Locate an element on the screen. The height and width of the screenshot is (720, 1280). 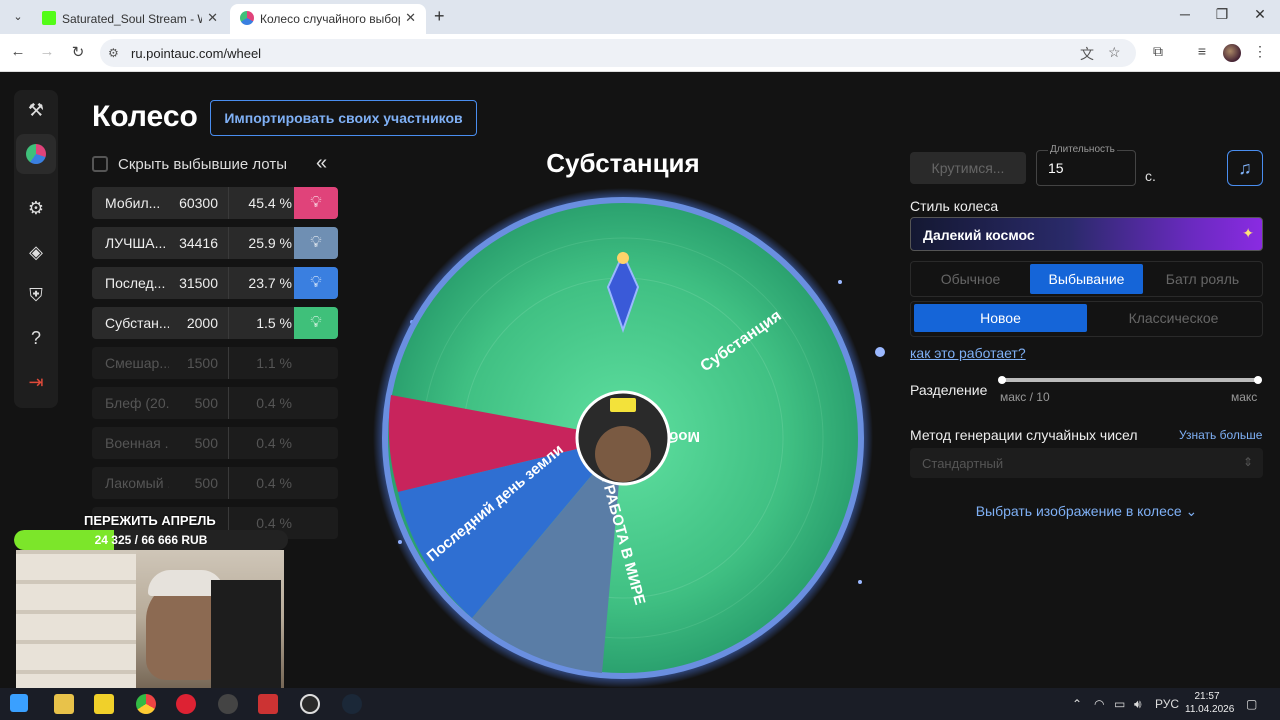
language-indicator: РУС is located at coordinates (1167, 704).